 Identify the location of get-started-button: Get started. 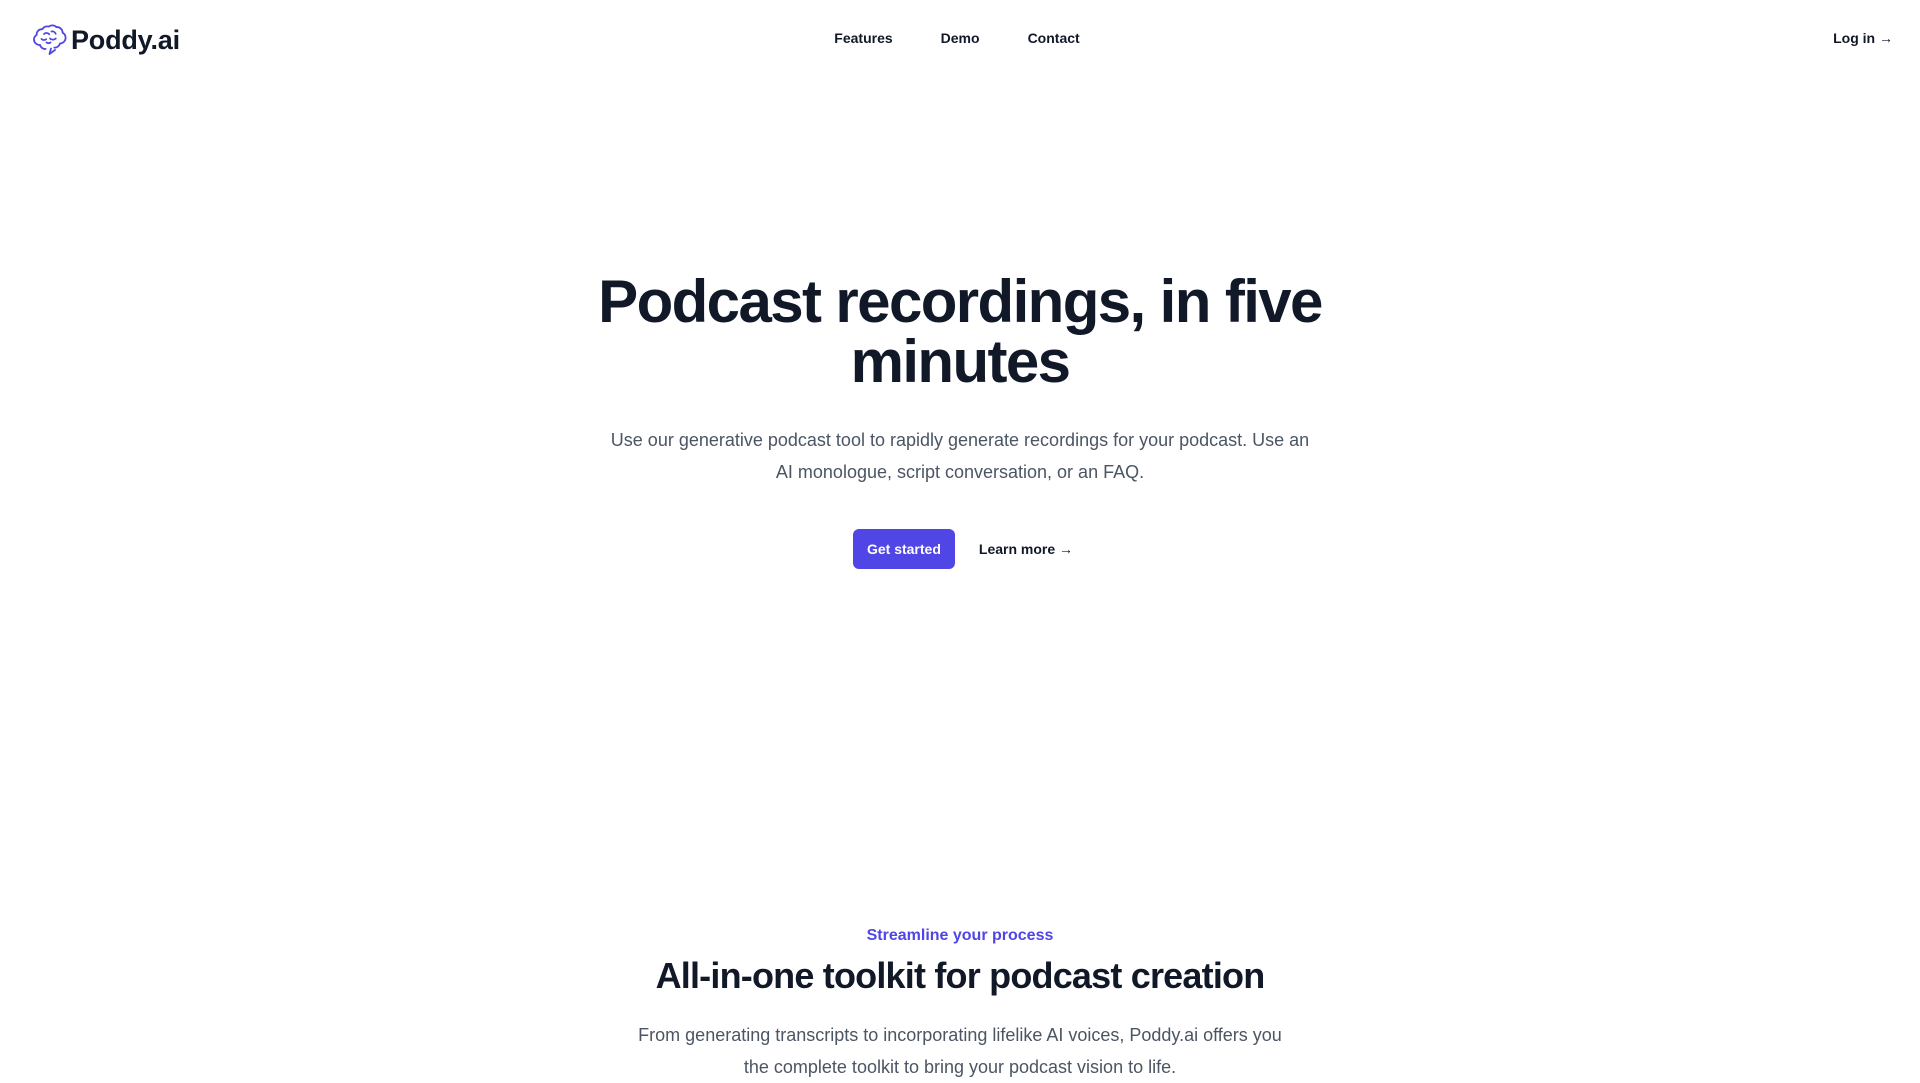
(903, 549).